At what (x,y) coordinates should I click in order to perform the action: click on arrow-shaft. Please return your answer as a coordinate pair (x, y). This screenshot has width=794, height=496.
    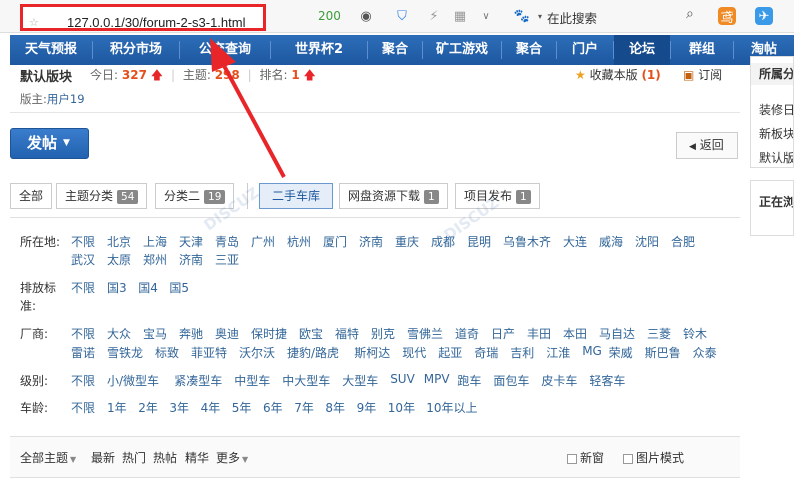
    Looking at the image, I should click on (253, 119).